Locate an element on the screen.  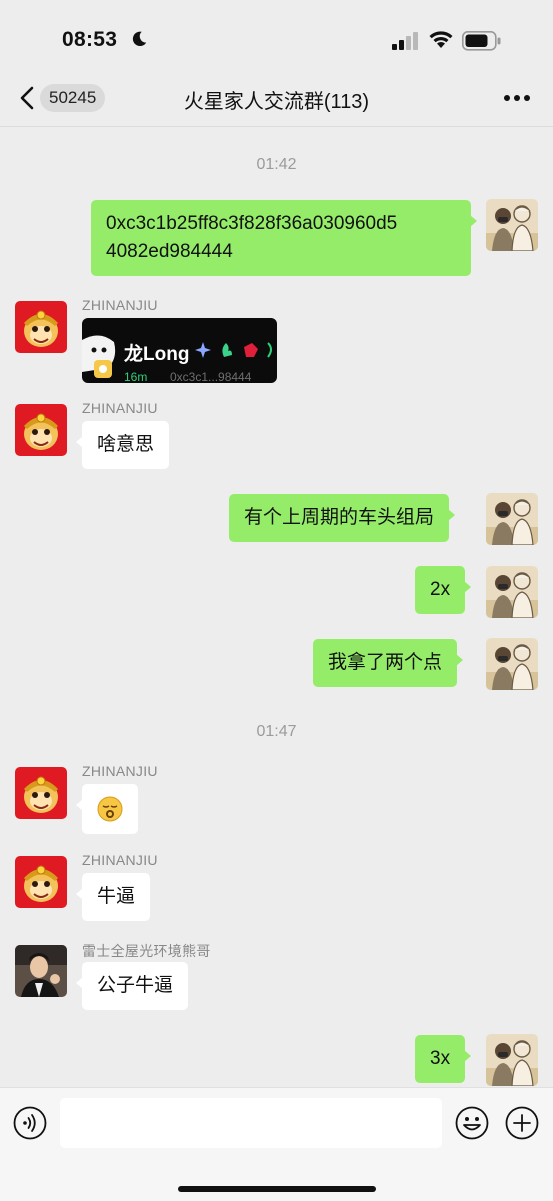
cellular-signal-icon is located at coordinates (405, 41).